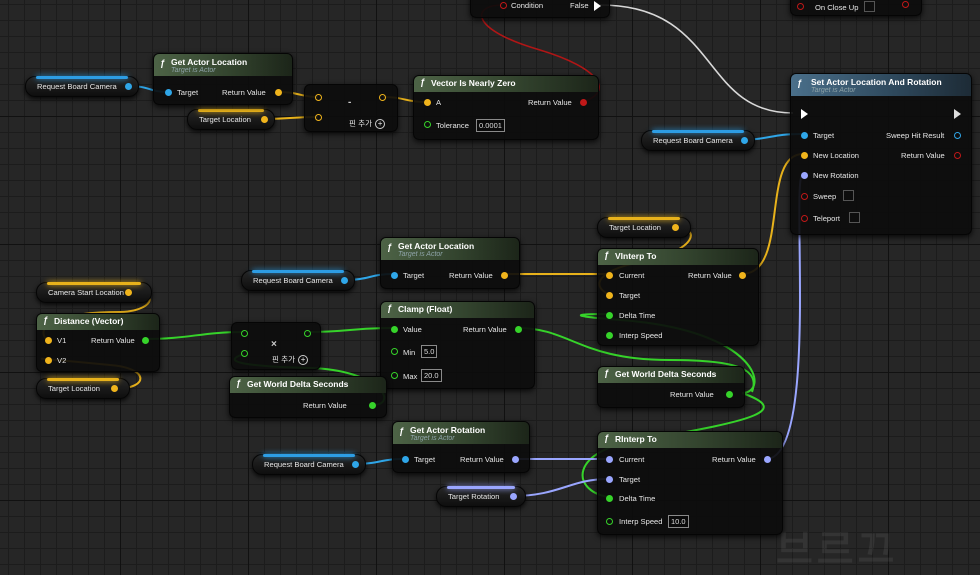 The height and width of the screenshot is (575, 980). I want to click on target-label: Target, so click(414, 275).